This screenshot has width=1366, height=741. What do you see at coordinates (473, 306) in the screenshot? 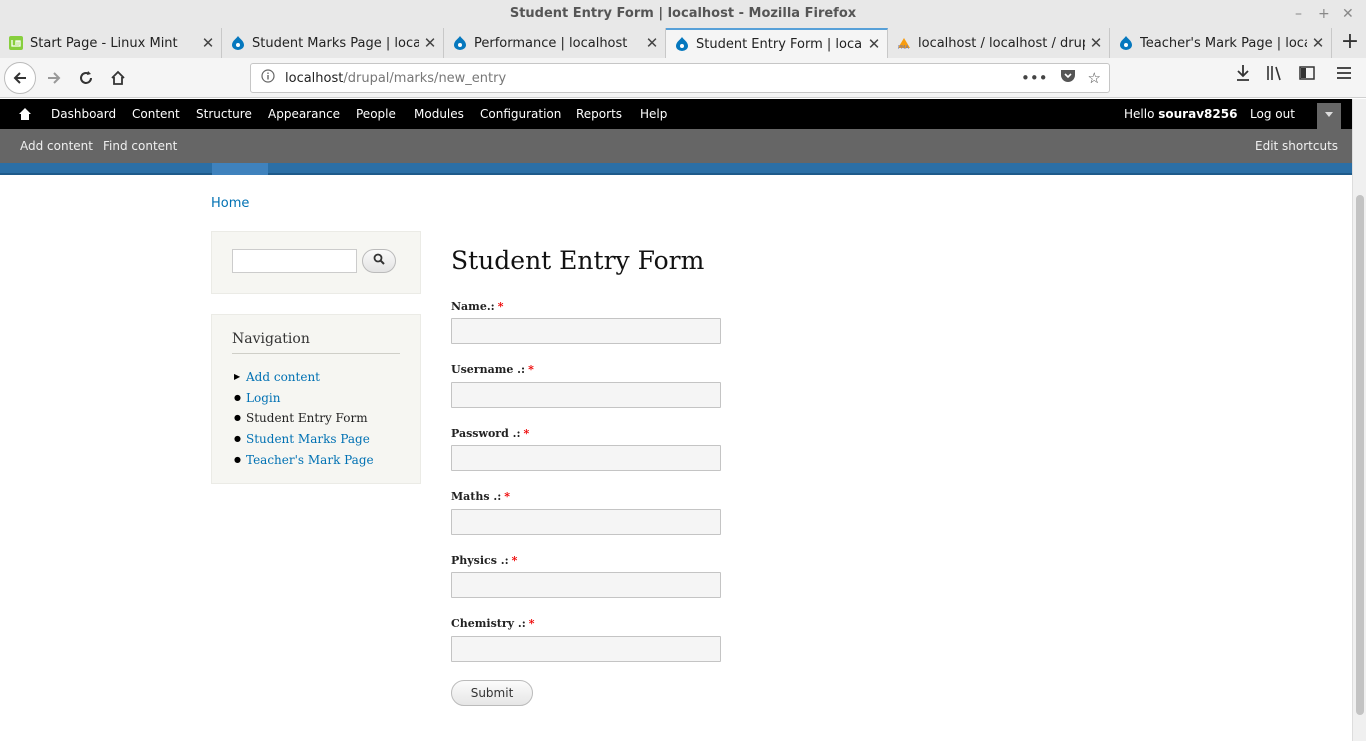
I see `field-label-text: Name.:` at bounding box center [473, 306].